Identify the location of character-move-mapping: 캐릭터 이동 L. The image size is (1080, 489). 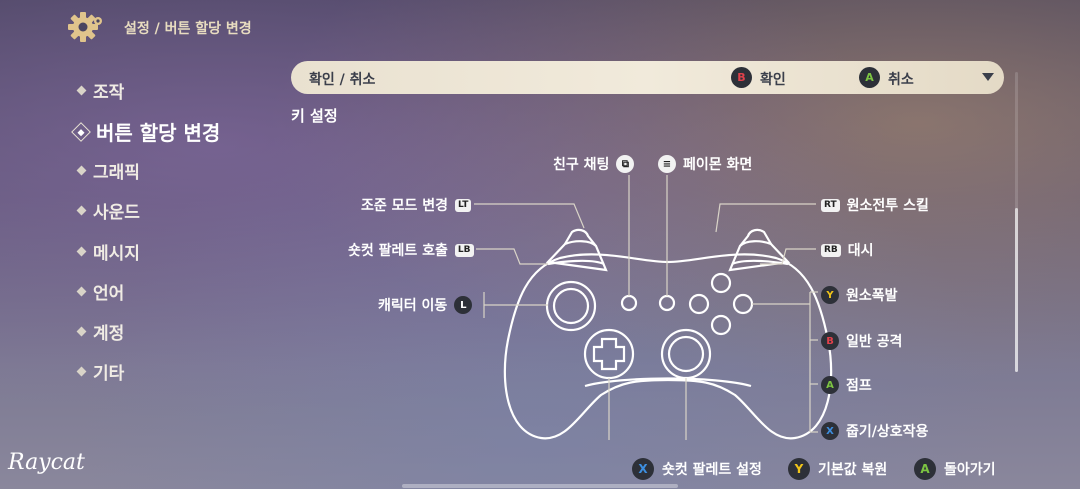
(425, 305).